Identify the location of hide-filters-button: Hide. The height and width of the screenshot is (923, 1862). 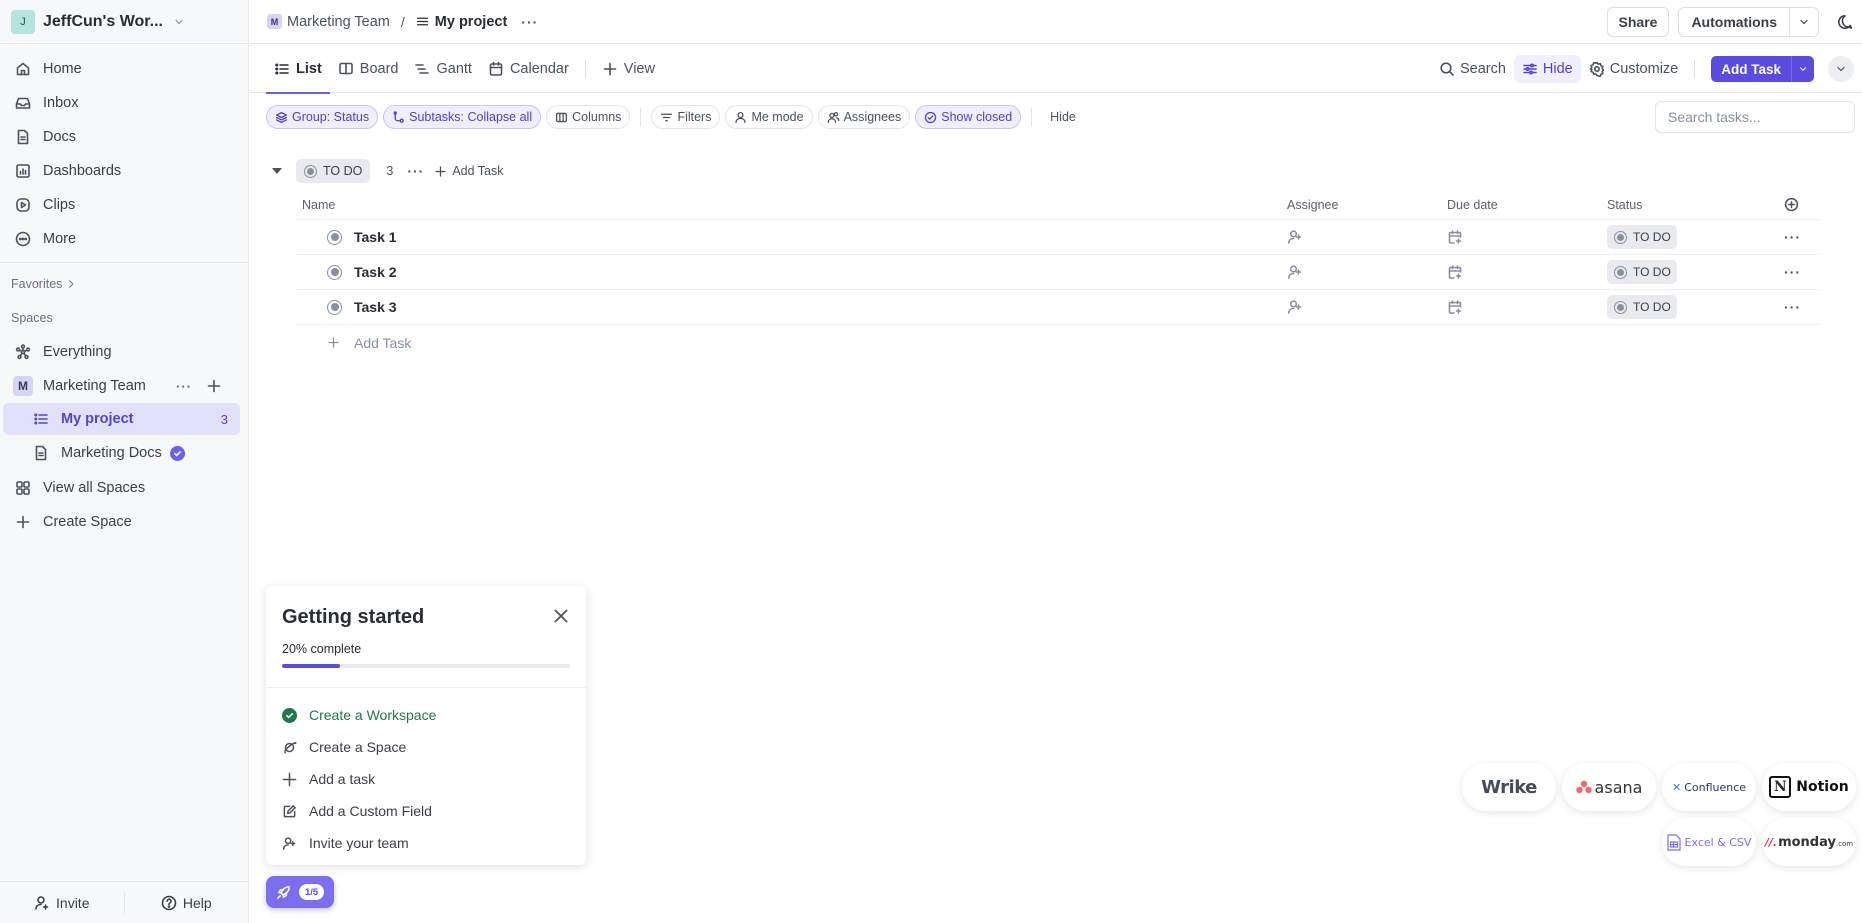
(1063, 117).